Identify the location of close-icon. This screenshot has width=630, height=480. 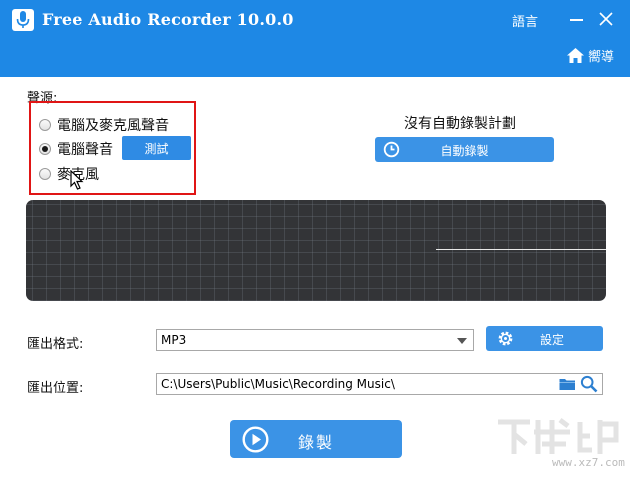
(606, 19).